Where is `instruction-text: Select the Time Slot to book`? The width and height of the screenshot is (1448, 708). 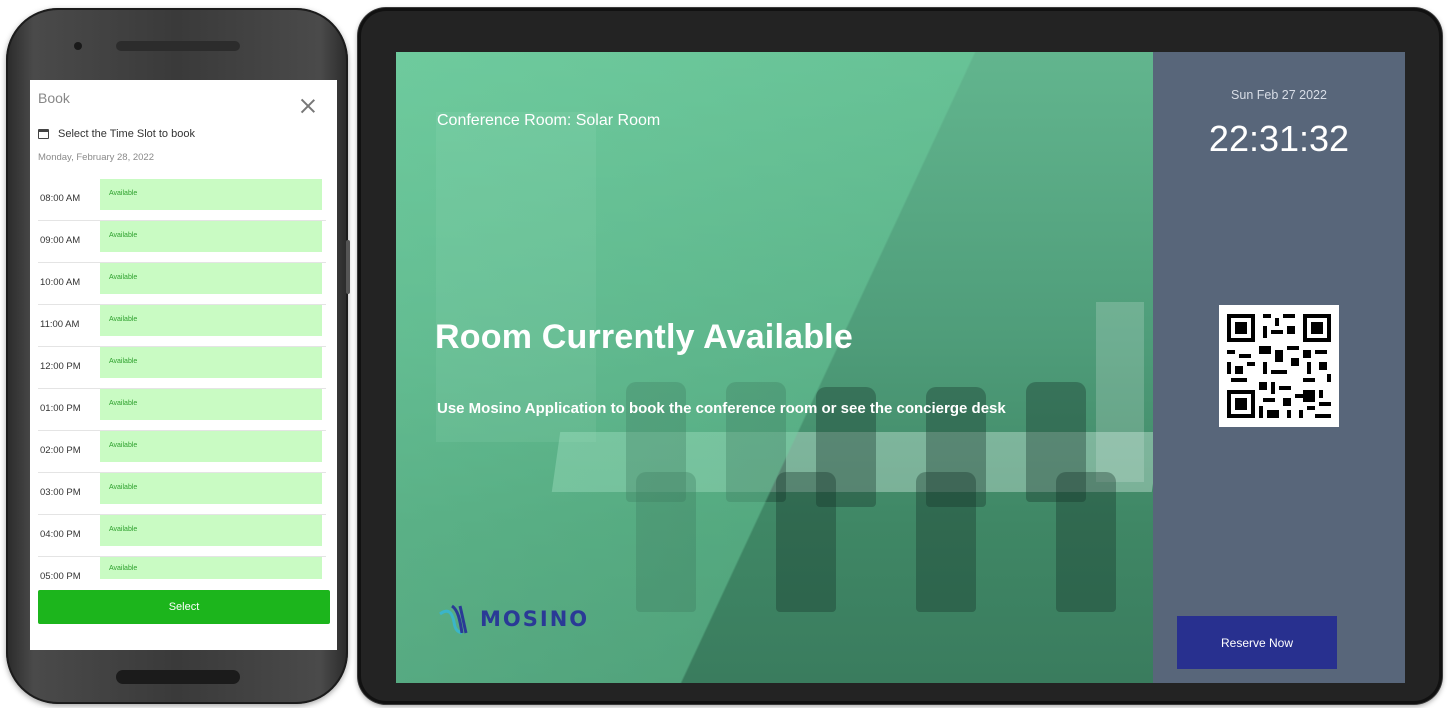 instruction-text: Select the Time Slot to book is located at coordinates (126, 134).